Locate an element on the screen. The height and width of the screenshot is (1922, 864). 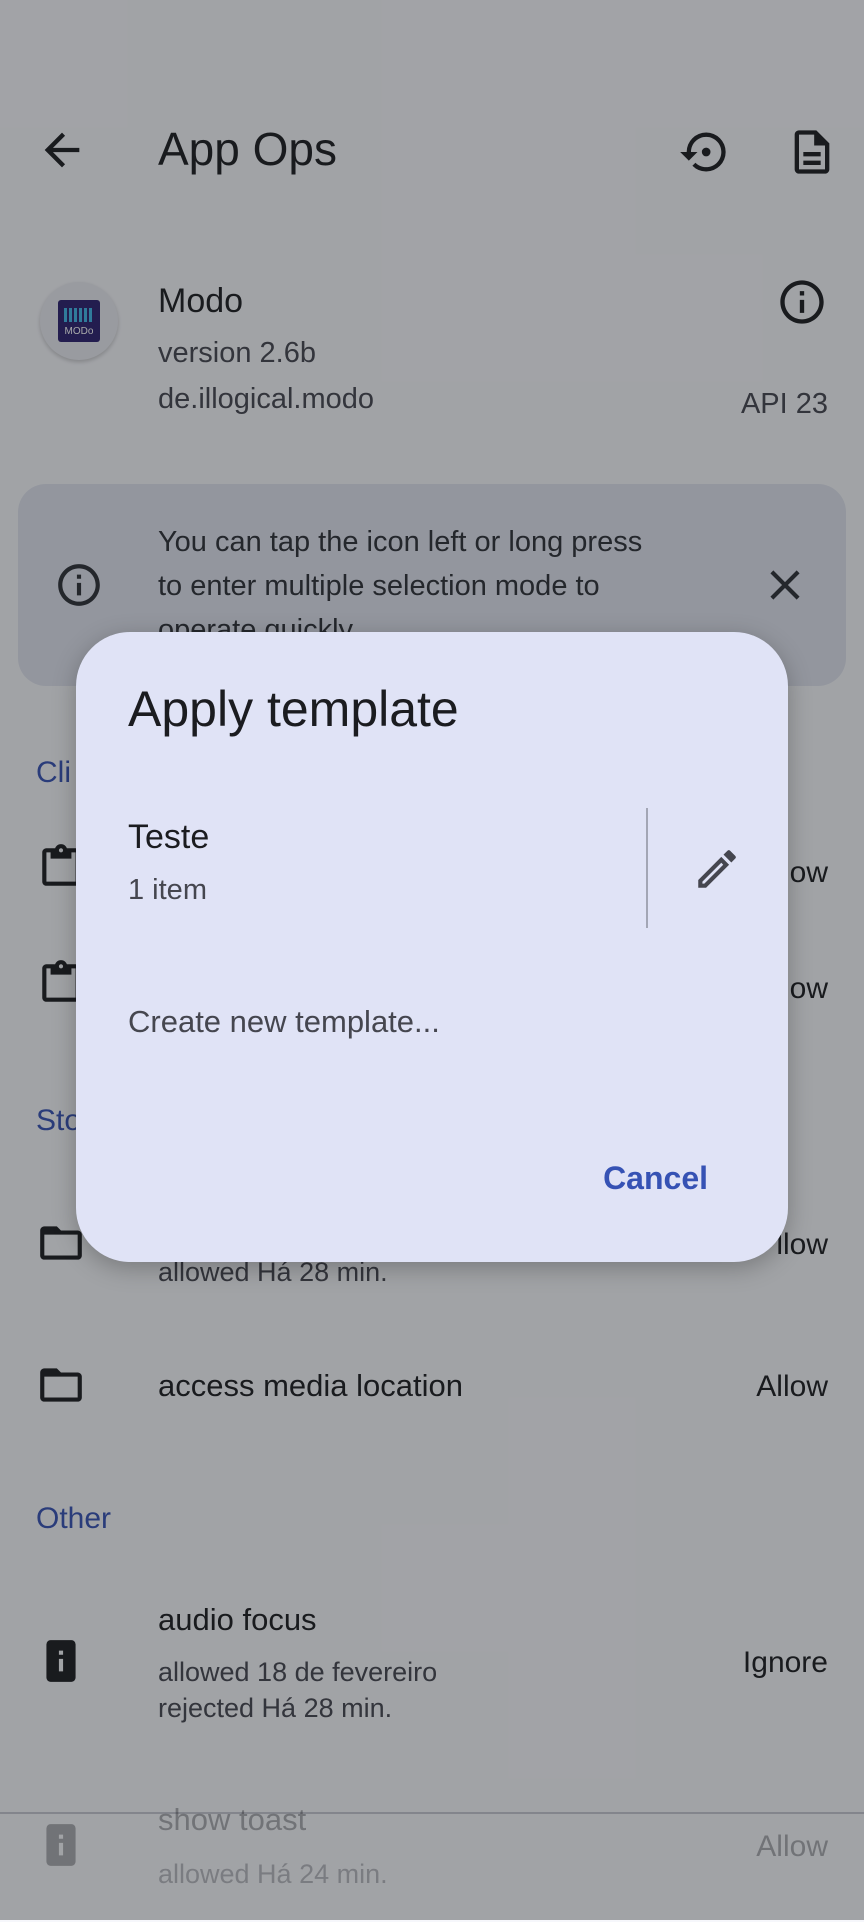
edit-template-button is located at coordinates (717, 869).